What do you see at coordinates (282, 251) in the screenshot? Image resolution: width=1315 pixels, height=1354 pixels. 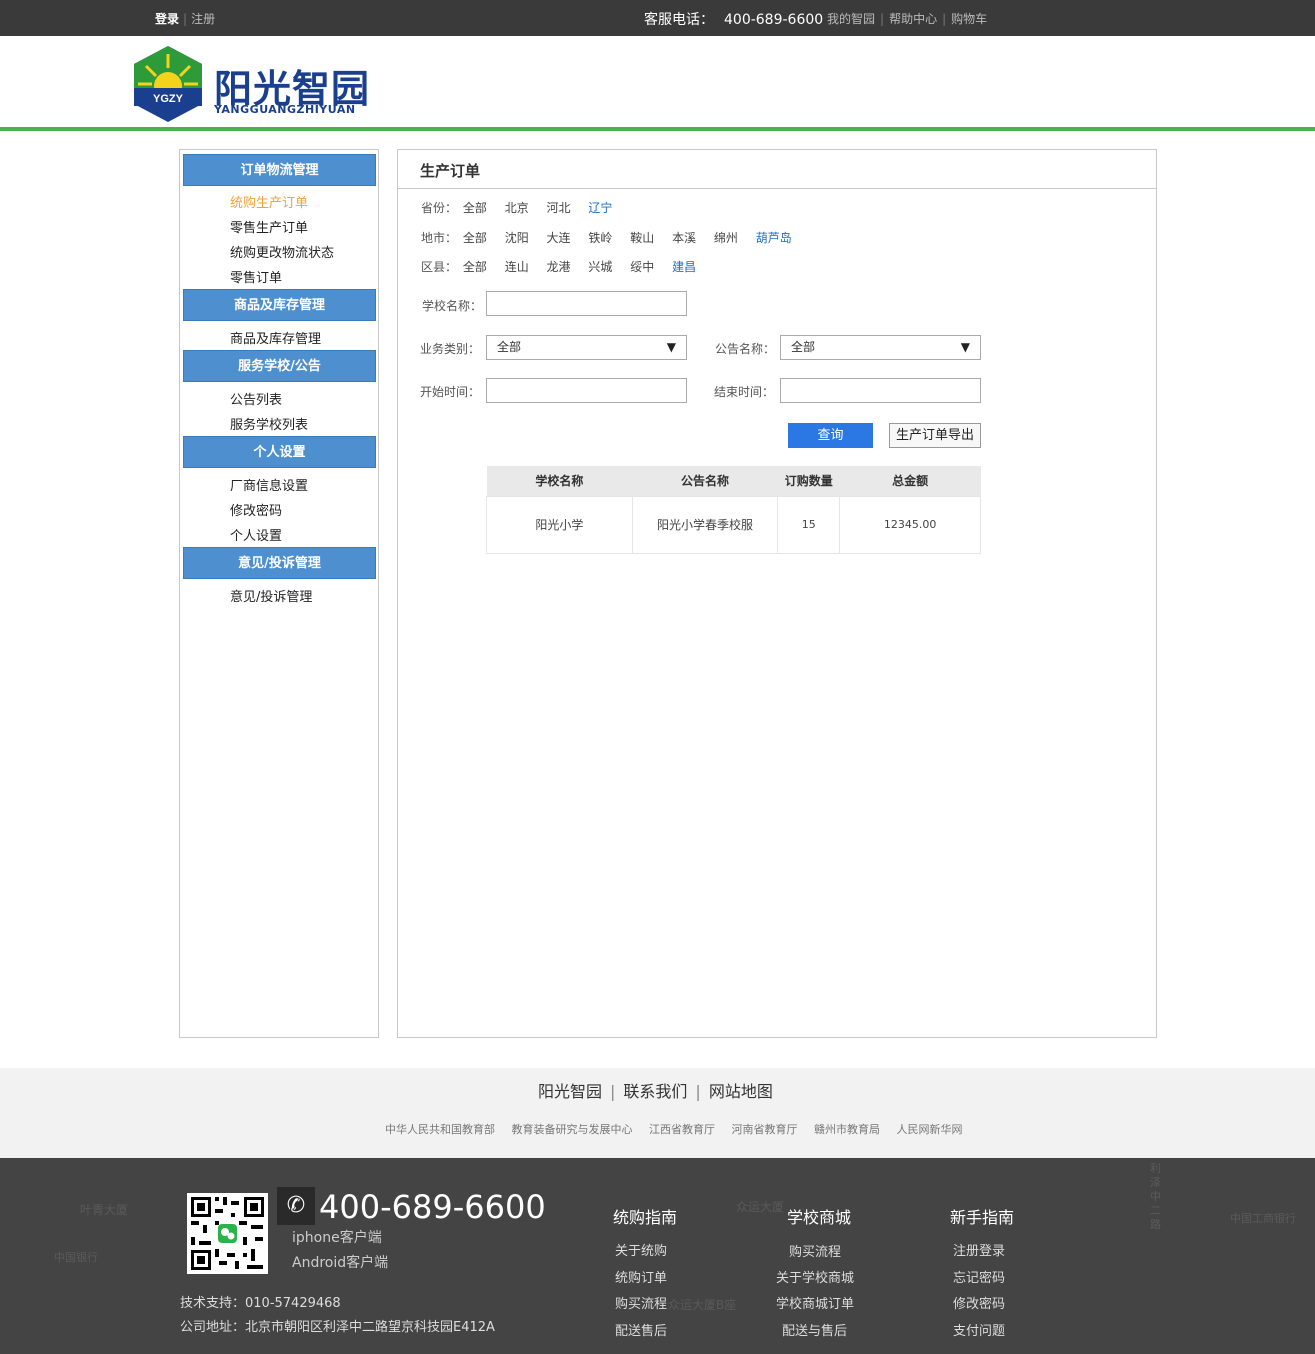 I see `sidebar-item-change-logistics-status: 统购更改物流状态` at bounding box center [282, 251].